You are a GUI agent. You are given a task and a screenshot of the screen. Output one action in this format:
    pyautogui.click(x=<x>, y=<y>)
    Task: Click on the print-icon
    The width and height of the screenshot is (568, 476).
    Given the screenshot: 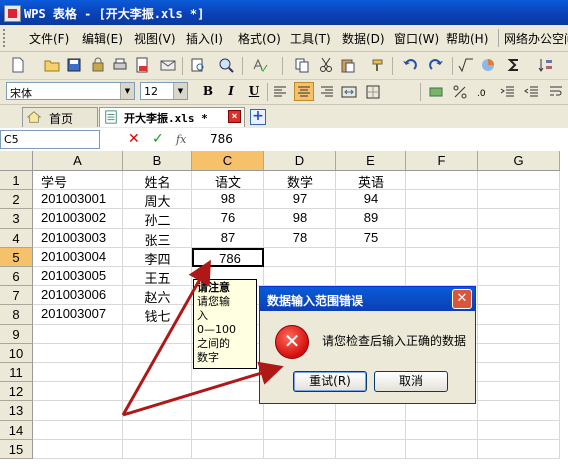 What is the action you would take?
    pyautogui.click(x=120, y=65)
    